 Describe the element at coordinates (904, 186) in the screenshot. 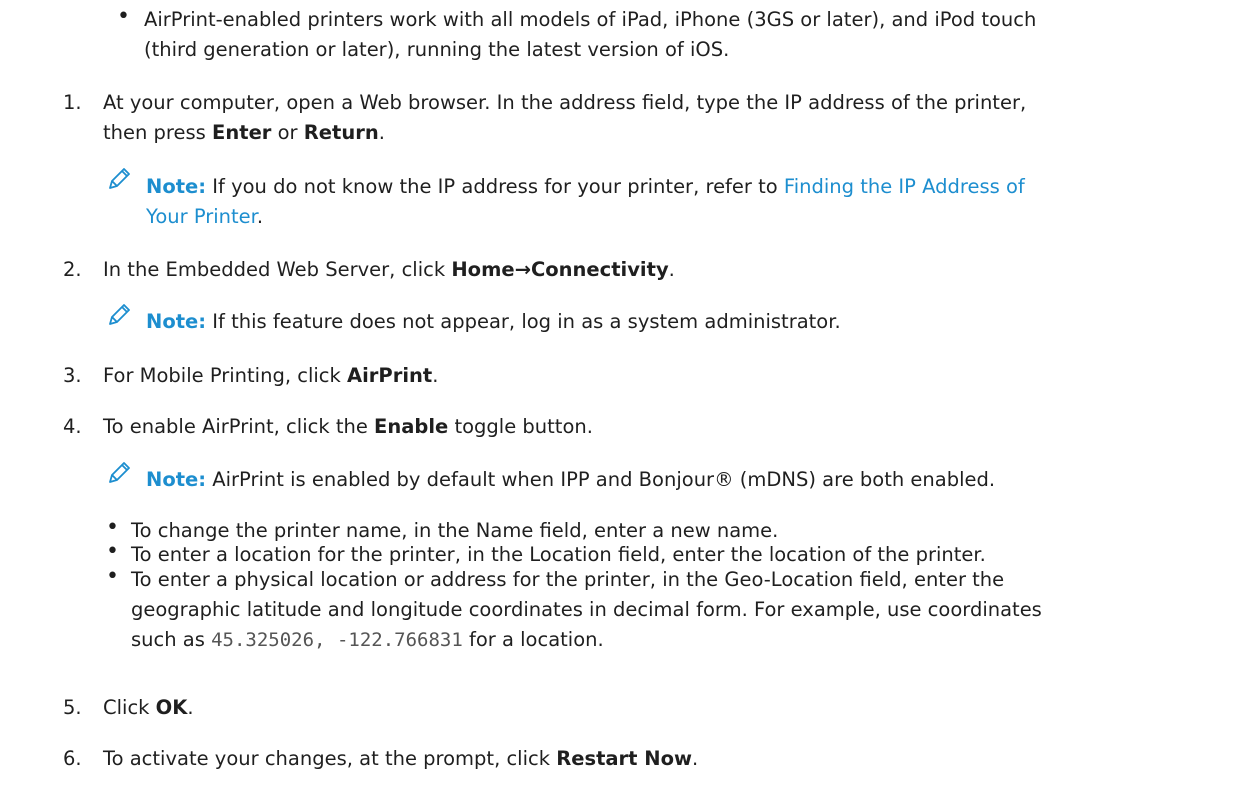

I see `ip-address-link: Finding the IP Address of` at that location.